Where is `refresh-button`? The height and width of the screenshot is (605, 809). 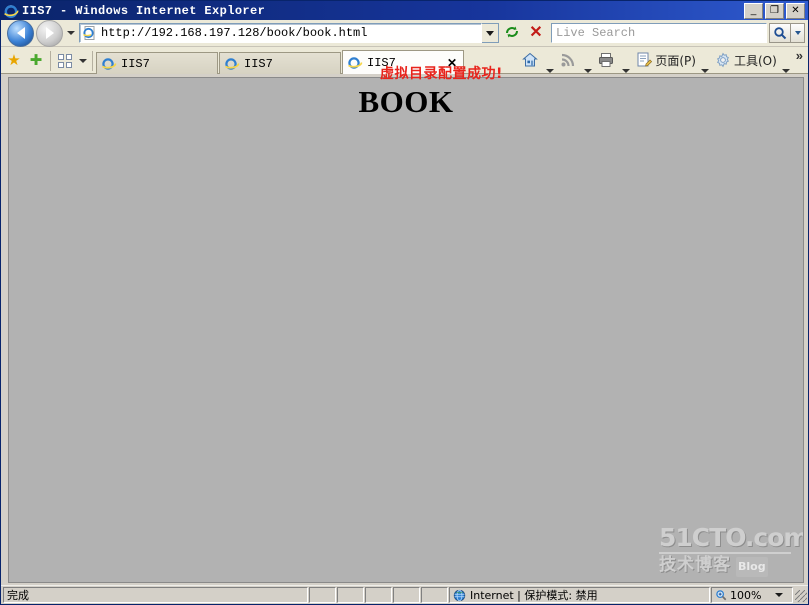
refresh-button is located at coordinates (512, 33).